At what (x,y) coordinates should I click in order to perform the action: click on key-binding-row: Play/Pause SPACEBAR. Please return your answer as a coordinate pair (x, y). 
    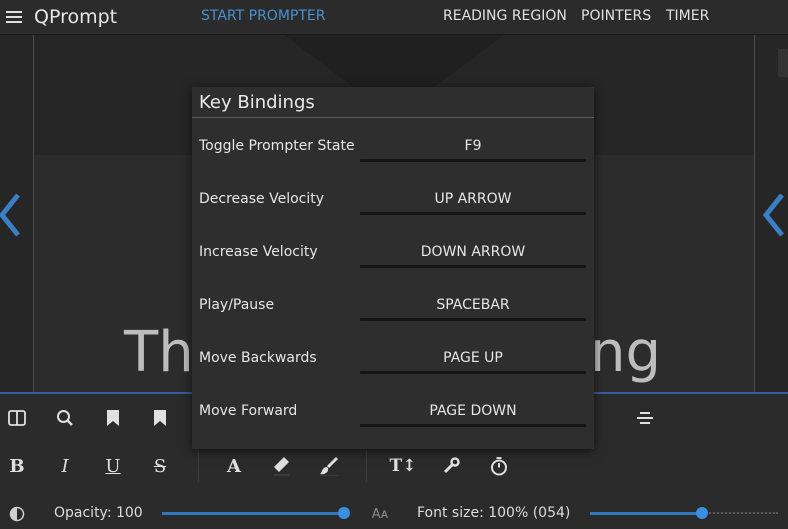
    Looking at the image, I should click on (393, 283).